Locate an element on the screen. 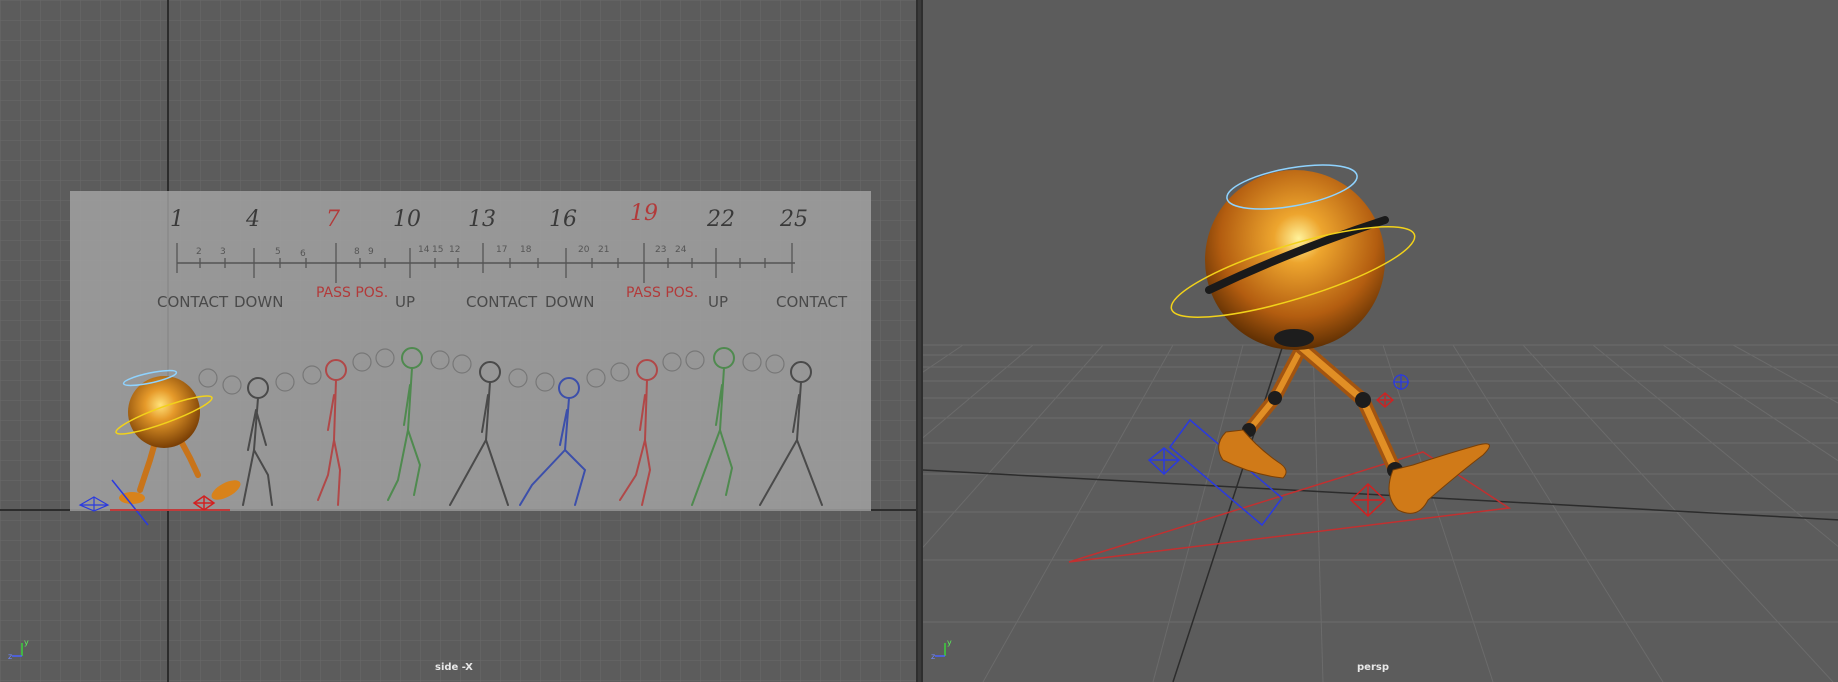 The image size is (1838, 682). persp-hip-joint is located at coordinates (1294, 338).